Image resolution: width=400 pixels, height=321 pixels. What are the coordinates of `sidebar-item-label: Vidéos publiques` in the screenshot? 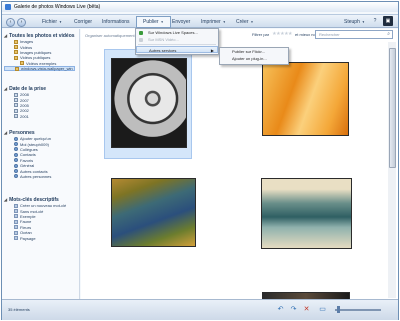 It's located at (35, 58).